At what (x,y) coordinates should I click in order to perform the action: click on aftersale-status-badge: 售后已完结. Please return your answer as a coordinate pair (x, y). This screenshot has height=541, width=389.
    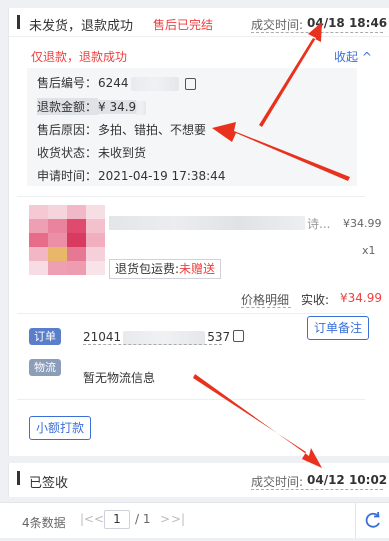
    Looking at the image, I should click on (183, 25).